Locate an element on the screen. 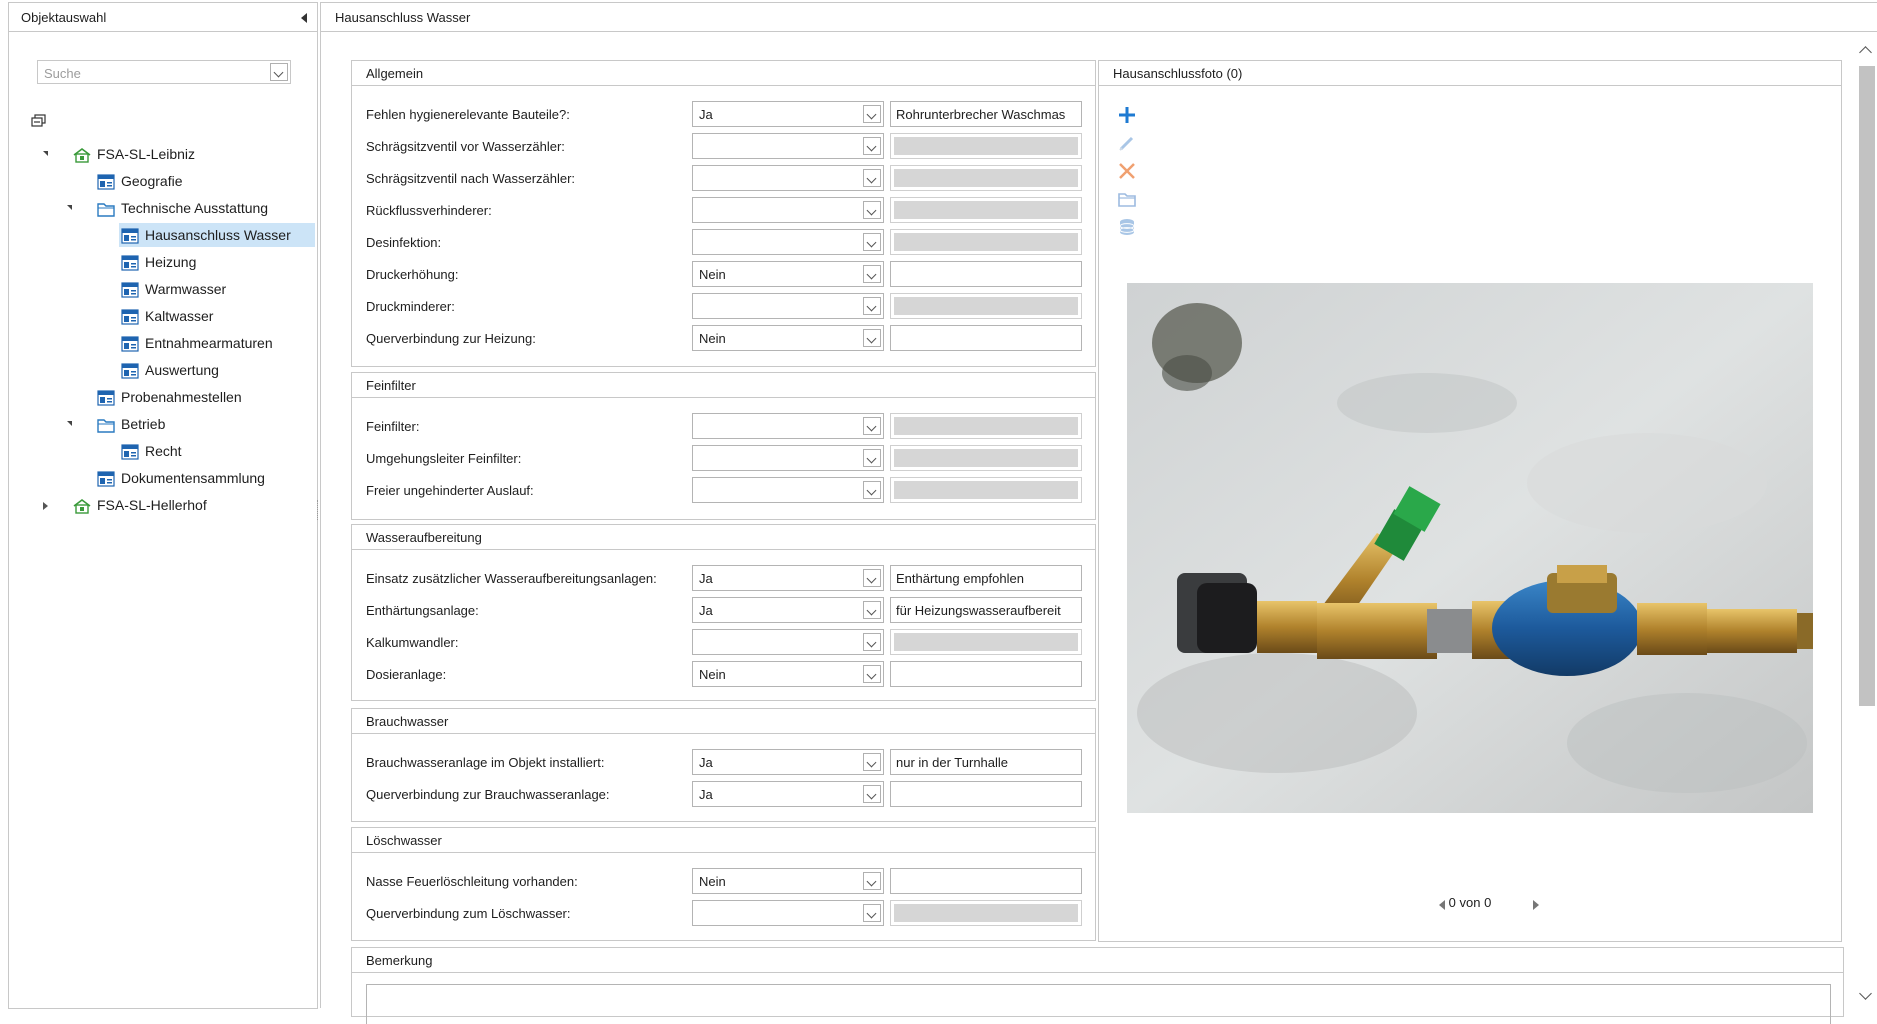 This screenshot has height=1024, width=1877. database-icon is located at coordinates (1127, 227).